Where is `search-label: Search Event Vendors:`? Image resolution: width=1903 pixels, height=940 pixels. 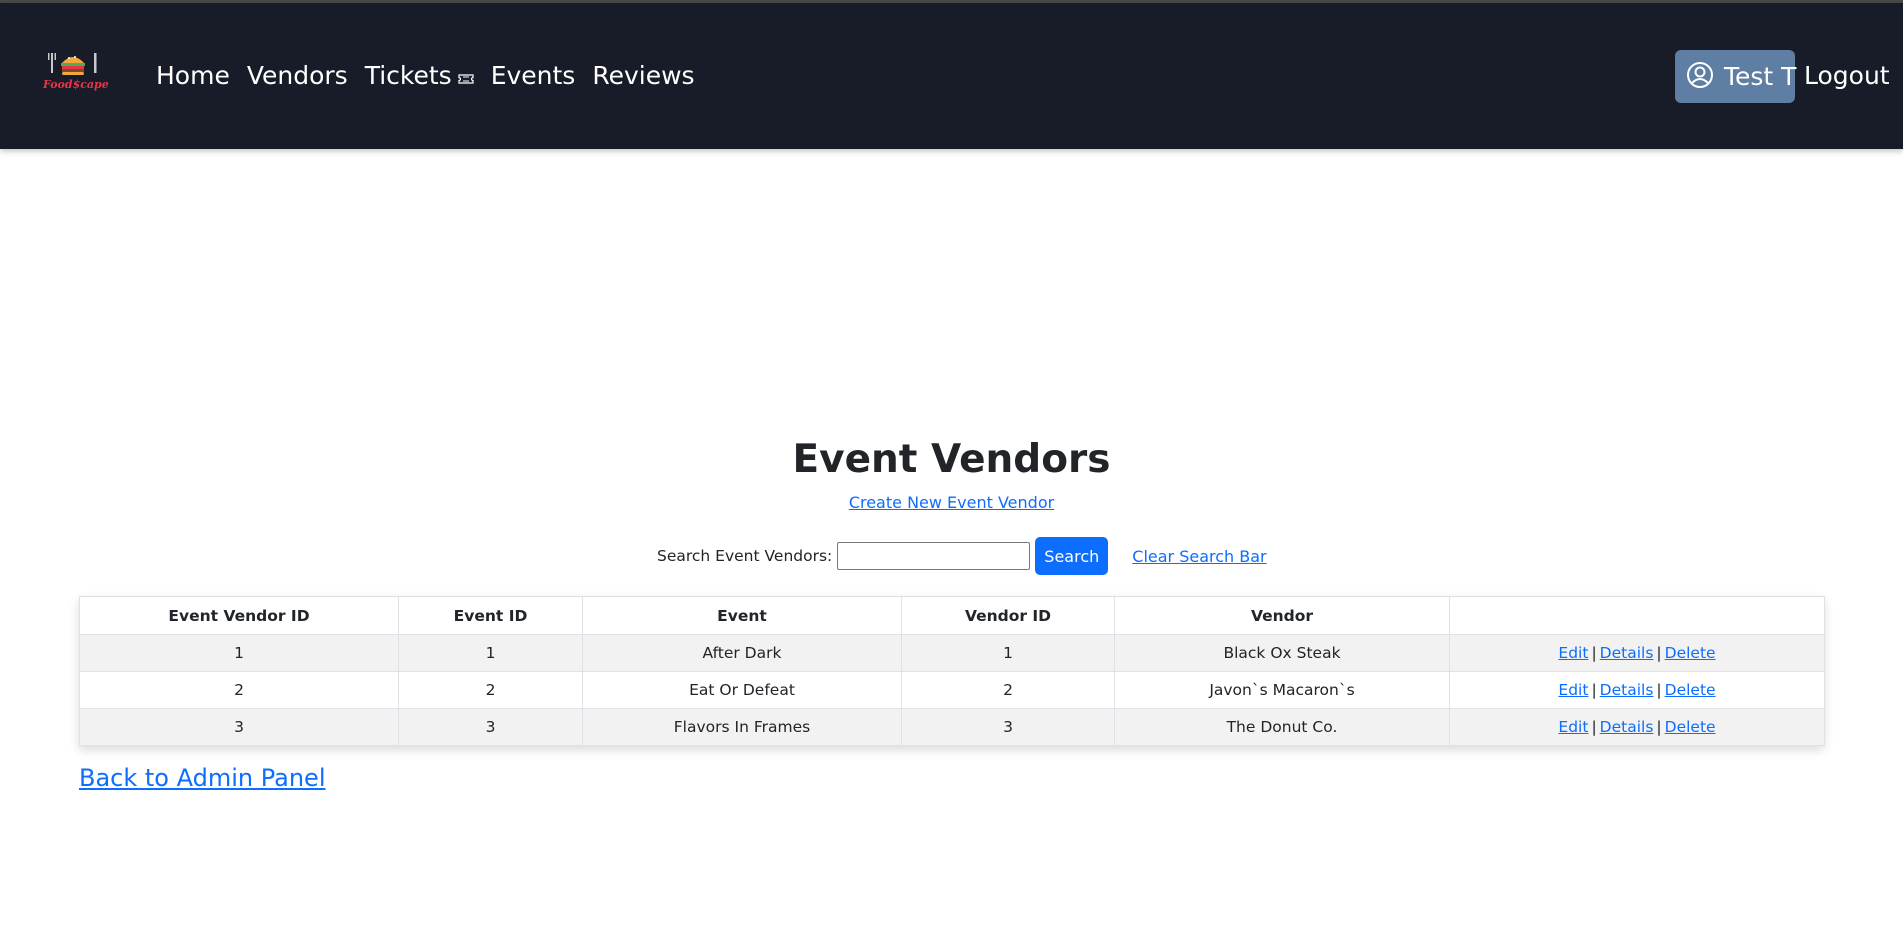
search-label: Search Event Vendors: is located at coordinates (745, 556).